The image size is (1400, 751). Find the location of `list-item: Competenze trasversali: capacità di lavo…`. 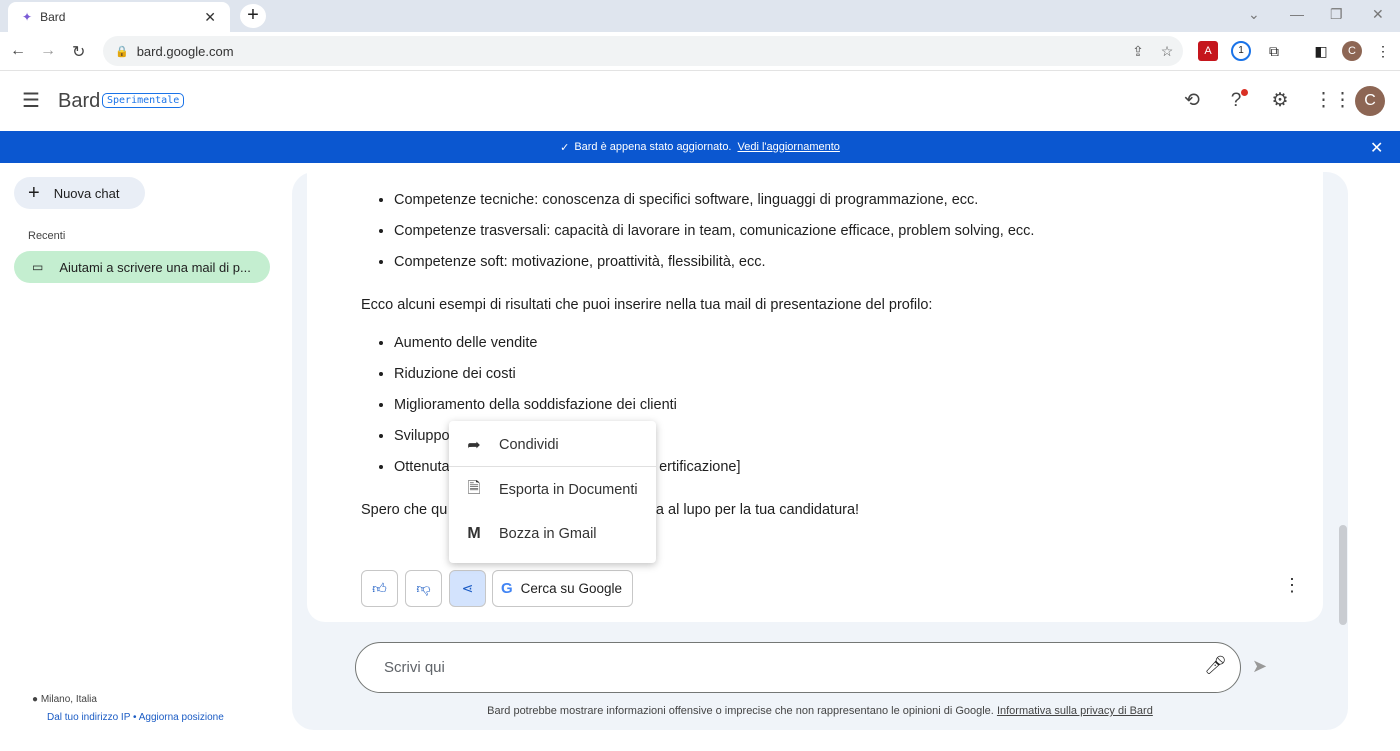

list-item: Competenze trasversali: capacità di lavo… is located at coordinates (847, 234).